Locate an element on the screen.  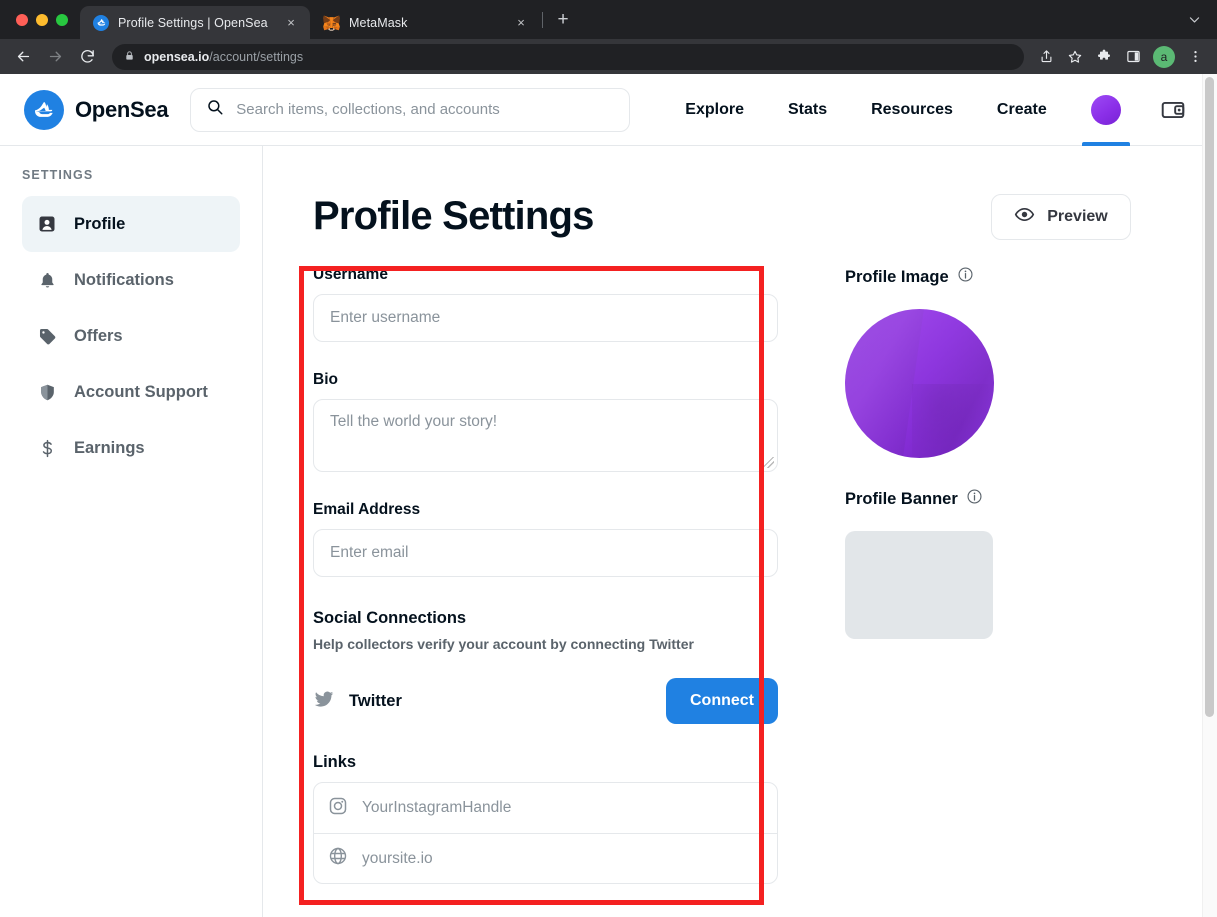
opensea-brand: OpenSea is located at coordinates (96, 109).